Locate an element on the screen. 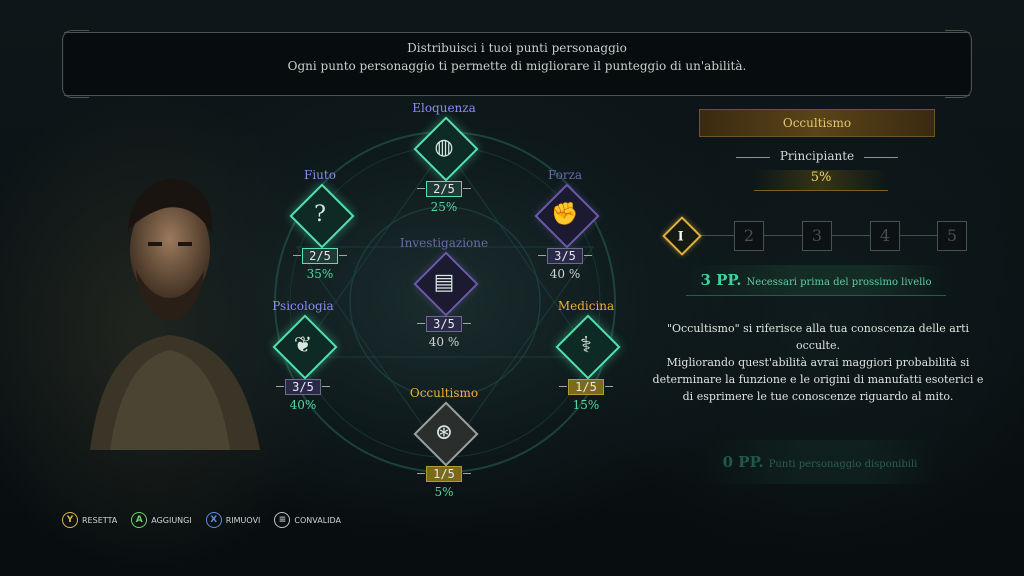 This screenshot has width=1024, height=576. level-1-diamond: I is located at coordinates (682, 236).